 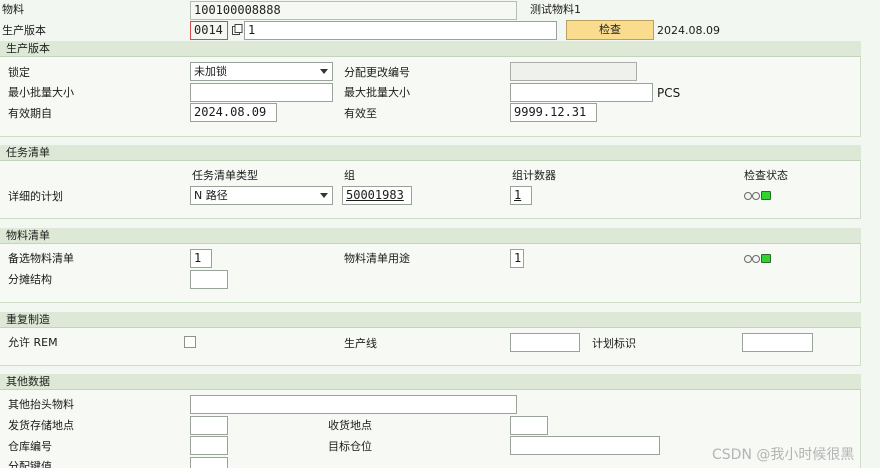 What do you see at coordinates (211, 195) in the screenshot?
I see `task-list-type-value: N 路径` at bounding box center [211, 195].